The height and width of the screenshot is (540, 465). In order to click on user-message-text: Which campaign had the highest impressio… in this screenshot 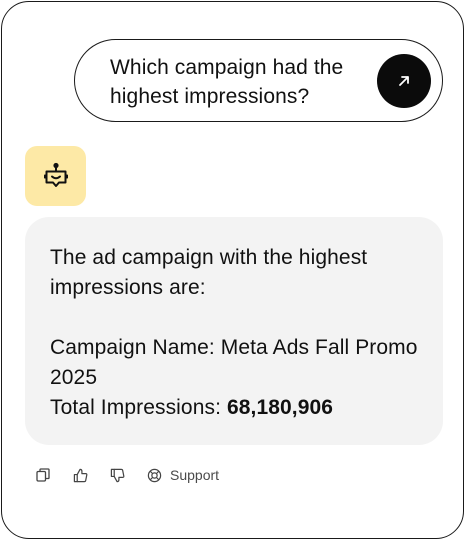, I will do `click(227, 82)`.